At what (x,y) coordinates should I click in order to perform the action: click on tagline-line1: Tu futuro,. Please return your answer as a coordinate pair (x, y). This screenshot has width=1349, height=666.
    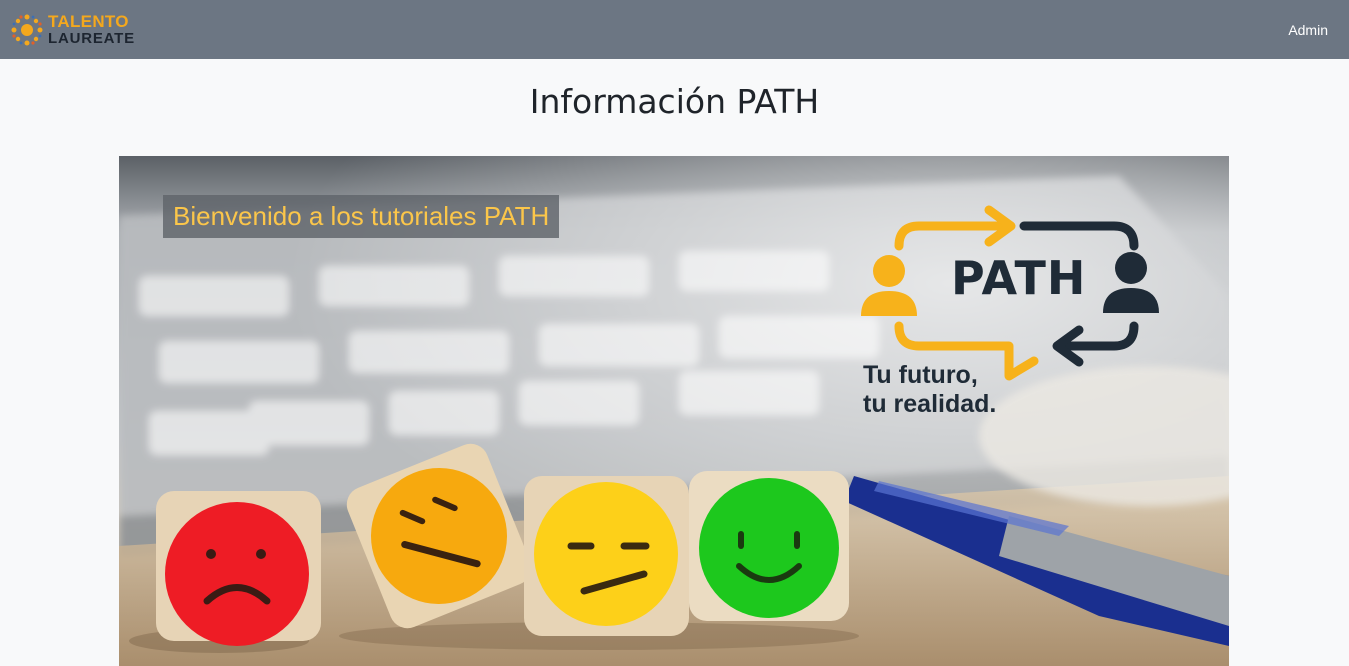
    Looking at the image, I should click on (920, 375).